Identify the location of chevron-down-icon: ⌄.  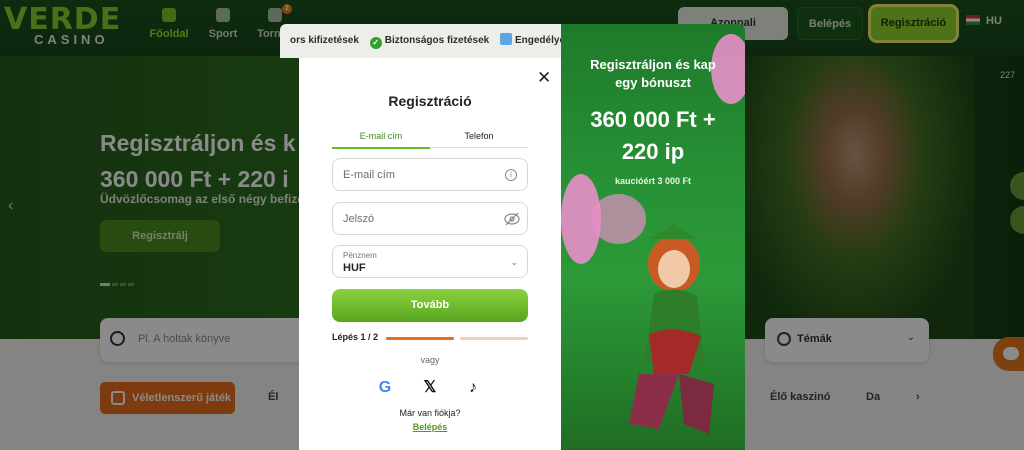
(514, 262).